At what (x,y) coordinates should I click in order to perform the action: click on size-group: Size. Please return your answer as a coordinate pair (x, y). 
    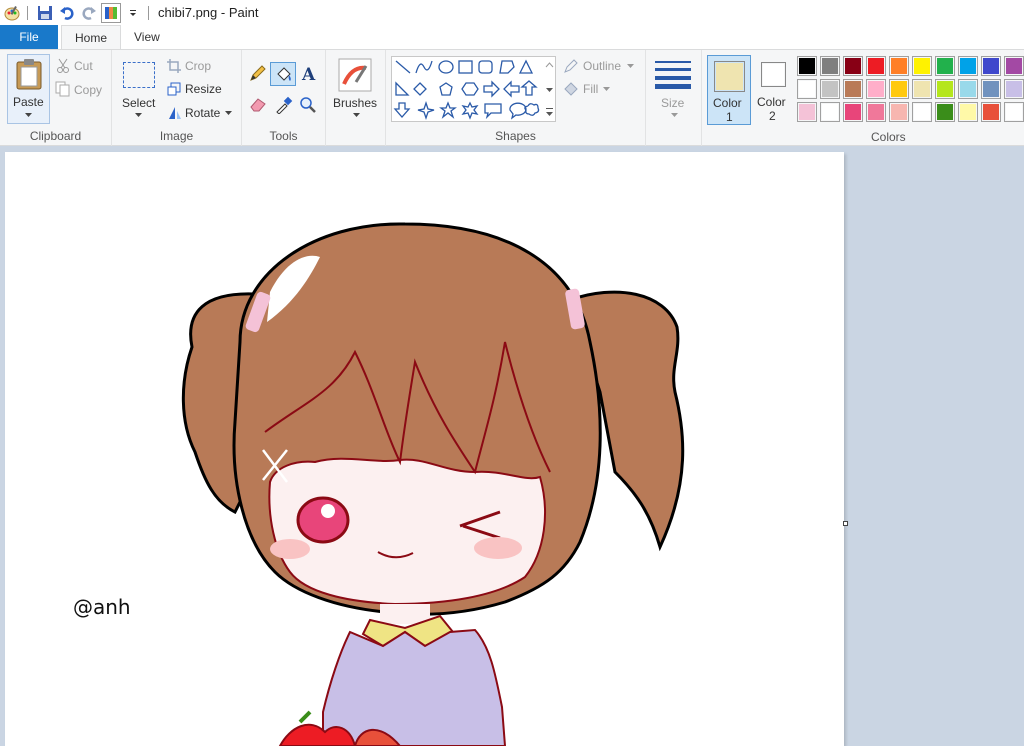
    Looking at the image, I should click on (674, 98).